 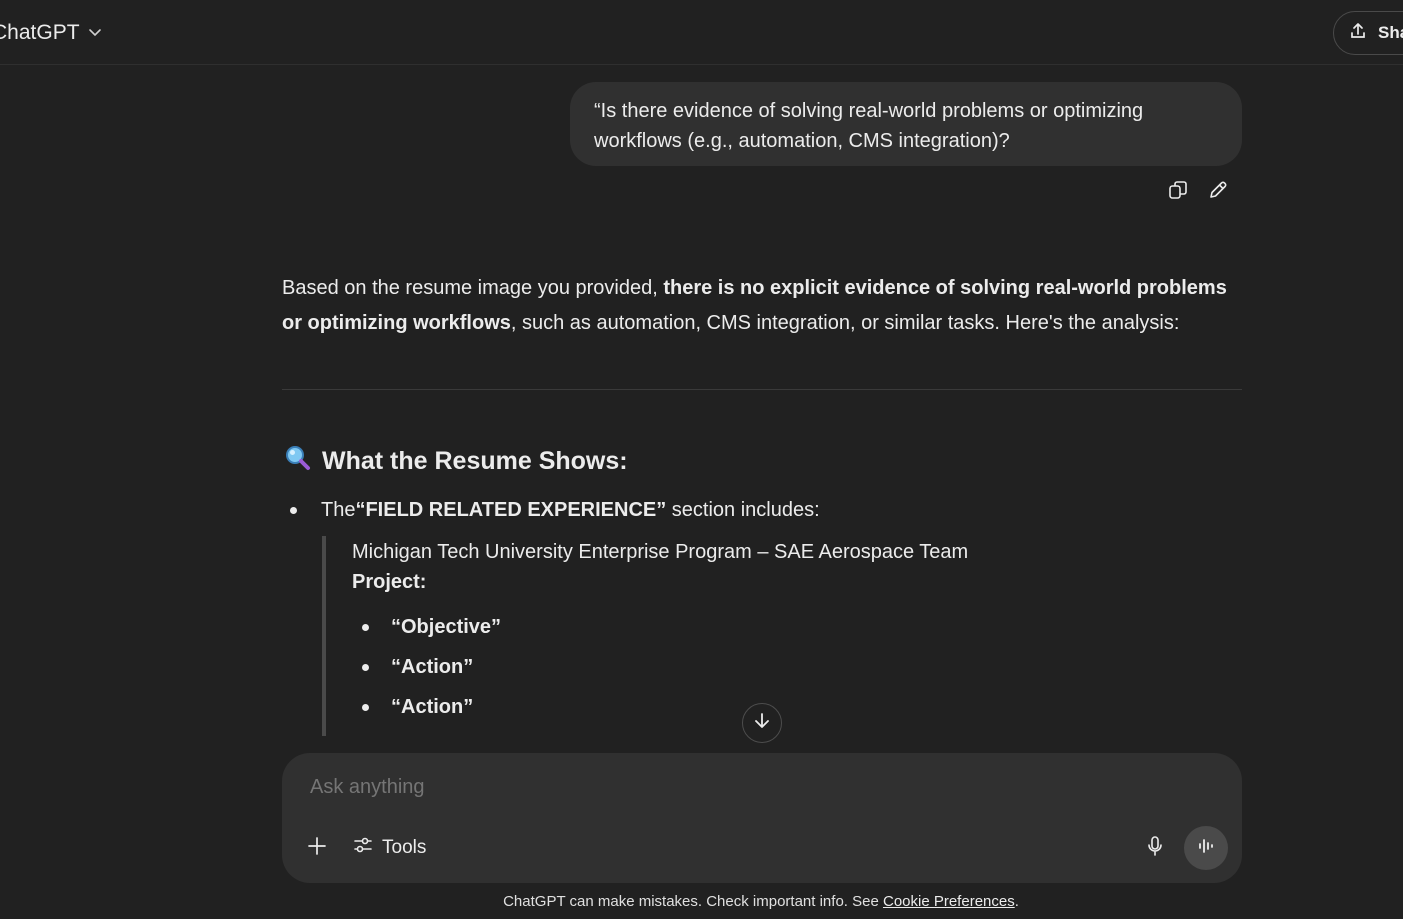 I want to click on bullet-suffix: section includes:, so click(x=743, y=510).